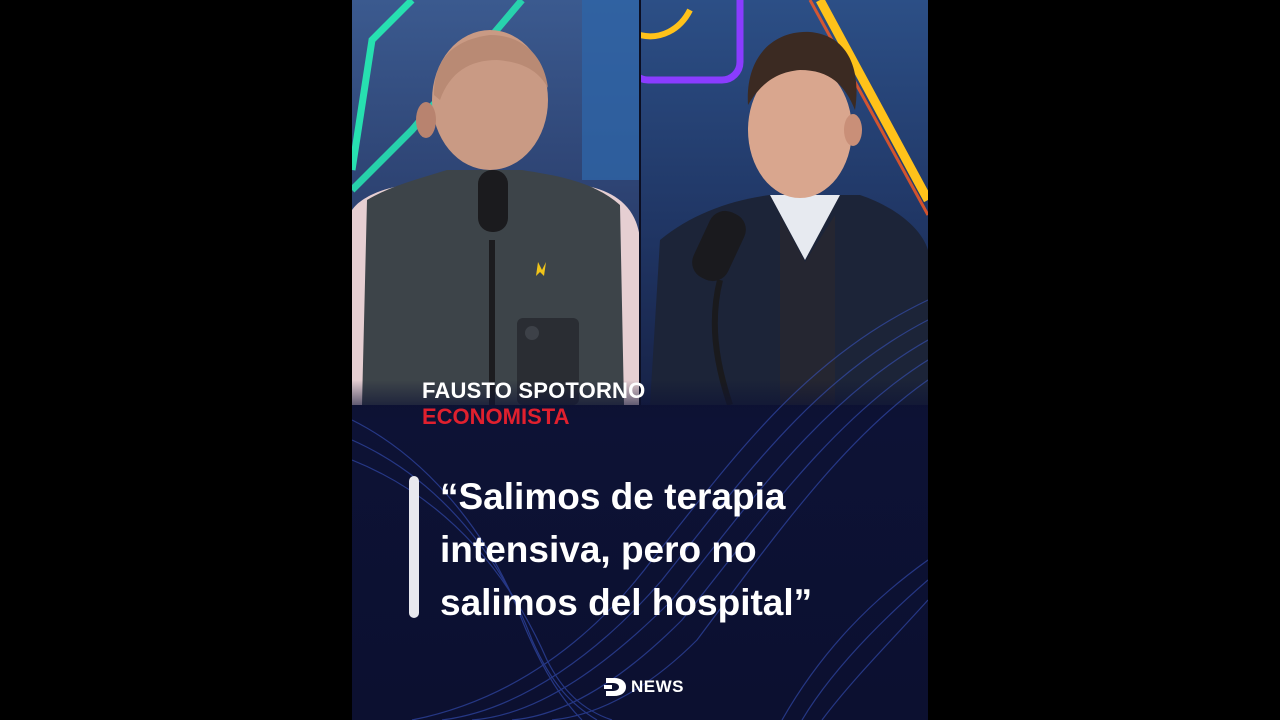  I want to click on speaker-name: FAUSTO SPOTORNO, so click(534, 390).